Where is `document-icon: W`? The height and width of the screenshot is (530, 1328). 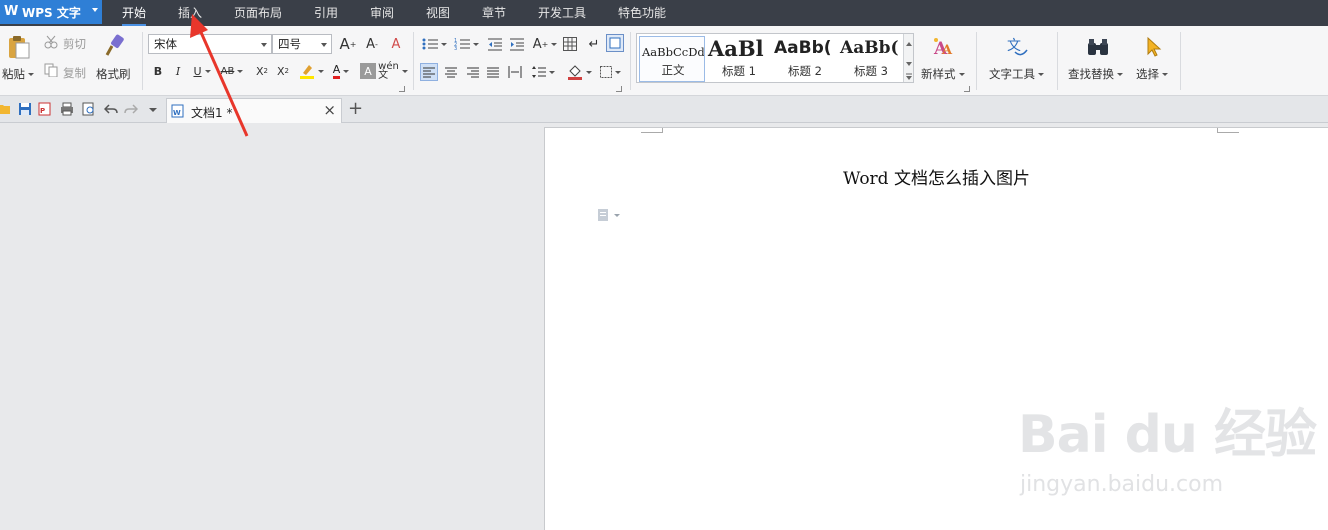
document-icon: W is located at coordinates (177, 111).